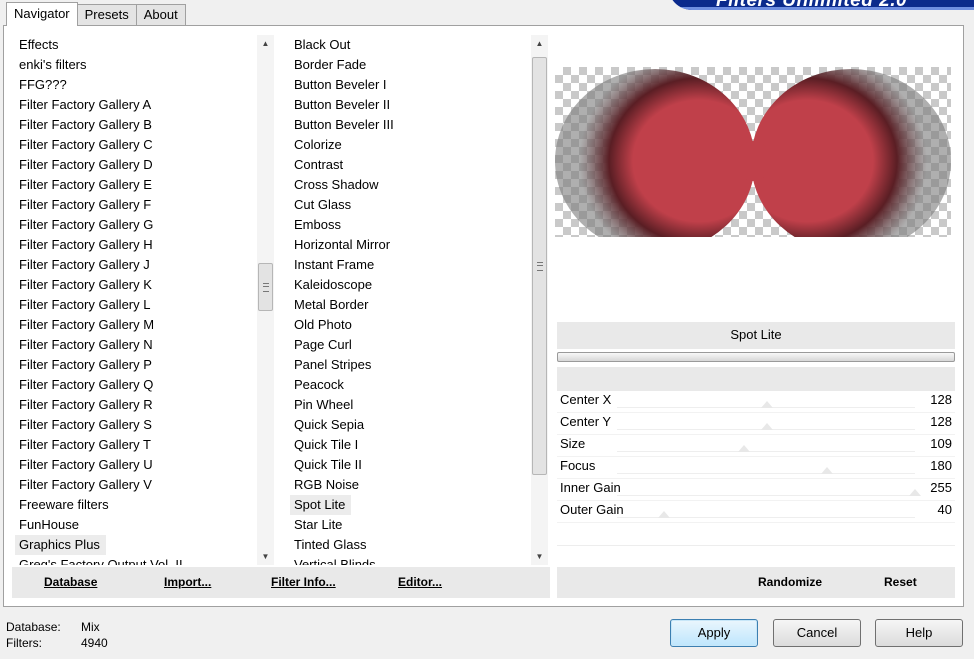 The width and height of the screenshot is (974, 659). I want to click on category-item: Filter Factory Gallery M, so click(135, 325).